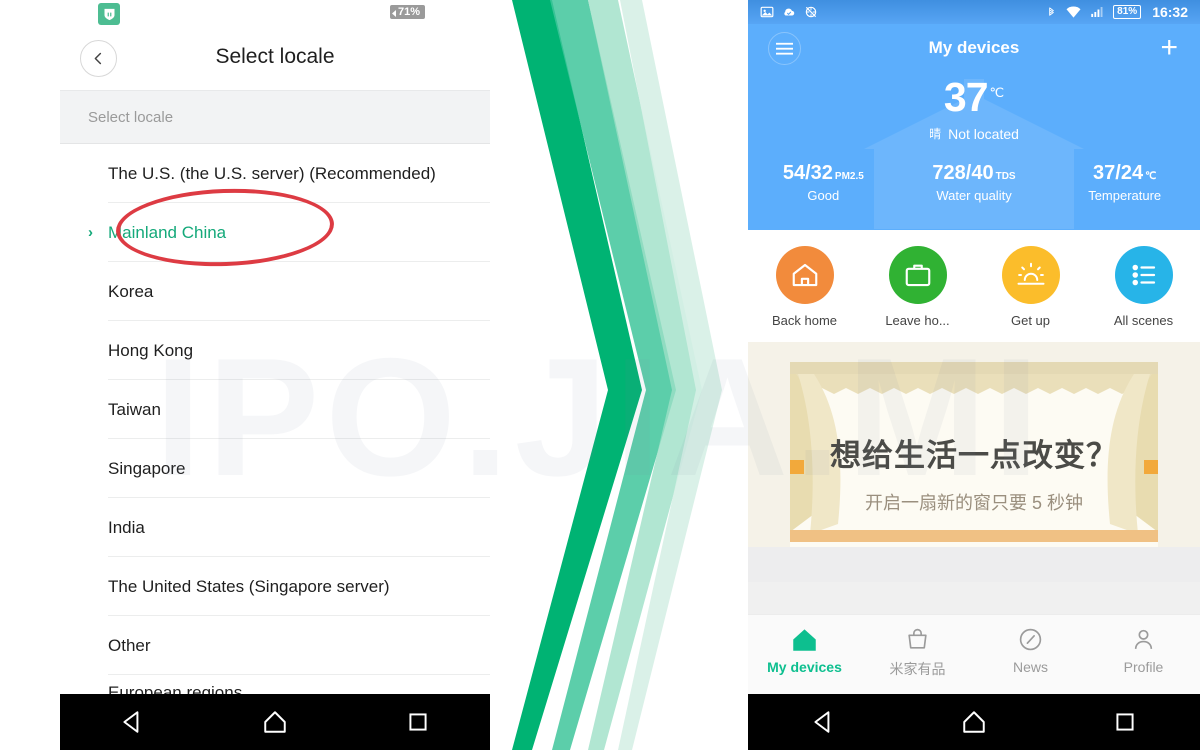 The image size is (1200, 750). I want to click on tab-my-devices: My devices, so click(804, 654).